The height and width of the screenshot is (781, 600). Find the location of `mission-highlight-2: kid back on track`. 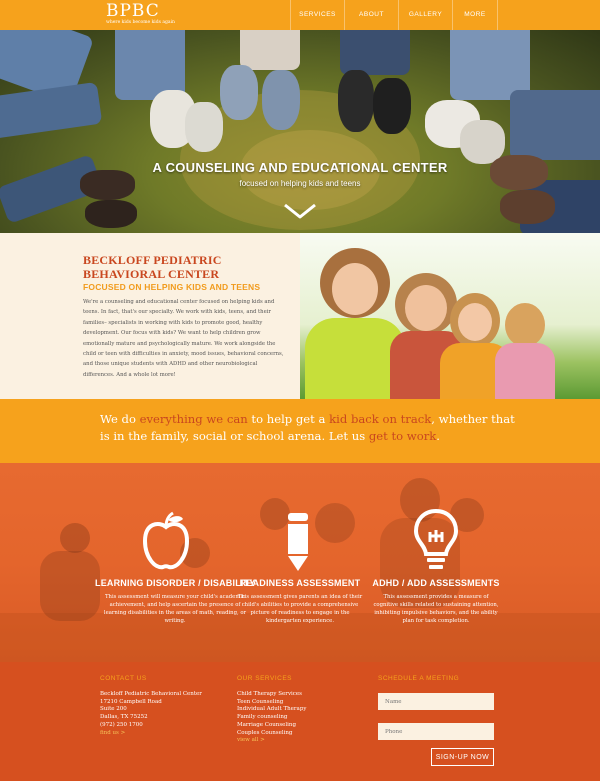

mission-highlight-2: kid back on track is located at coordinates (380, 419).